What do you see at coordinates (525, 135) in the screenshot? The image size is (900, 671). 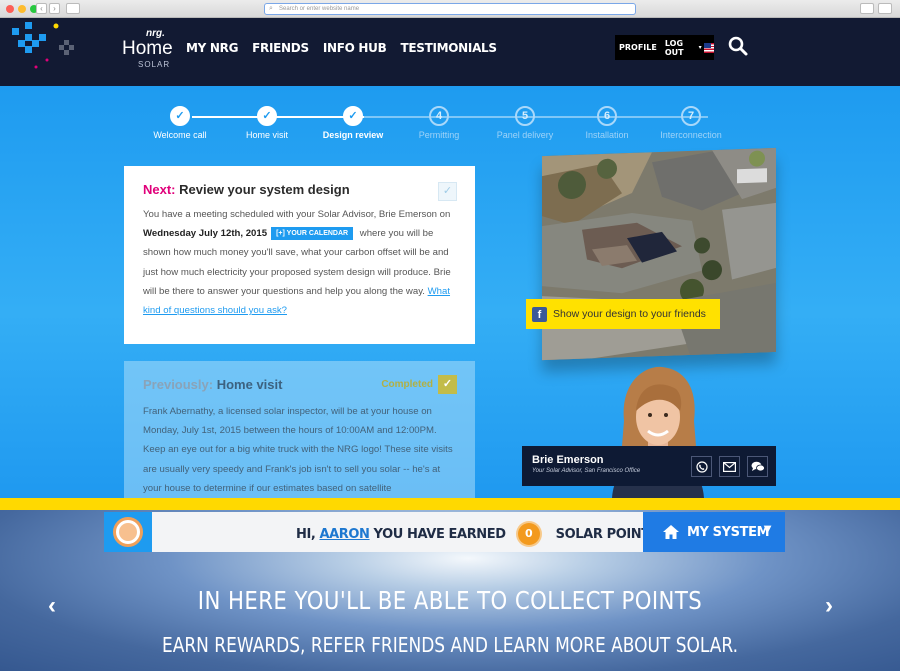 I see `step-label: Panel delivery` at bounding box center [525, 135].